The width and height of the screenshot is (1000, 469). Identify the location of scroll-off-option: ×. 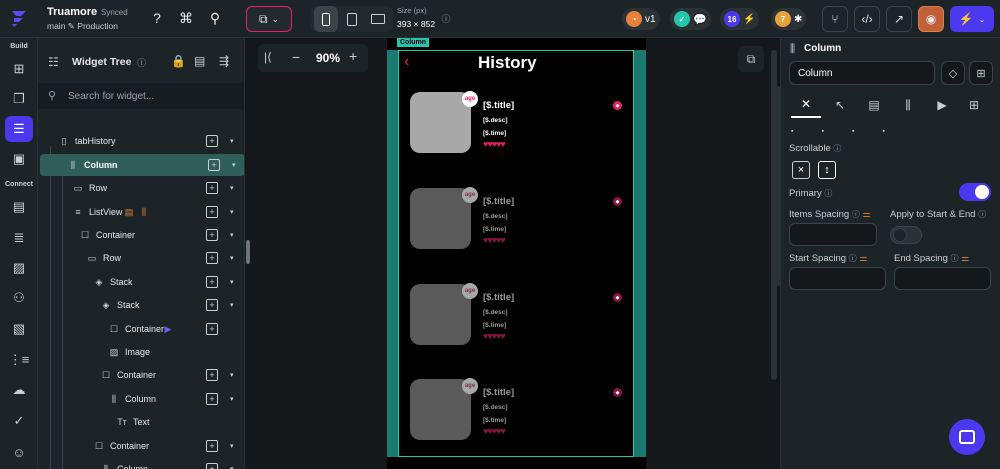
(801, 170).